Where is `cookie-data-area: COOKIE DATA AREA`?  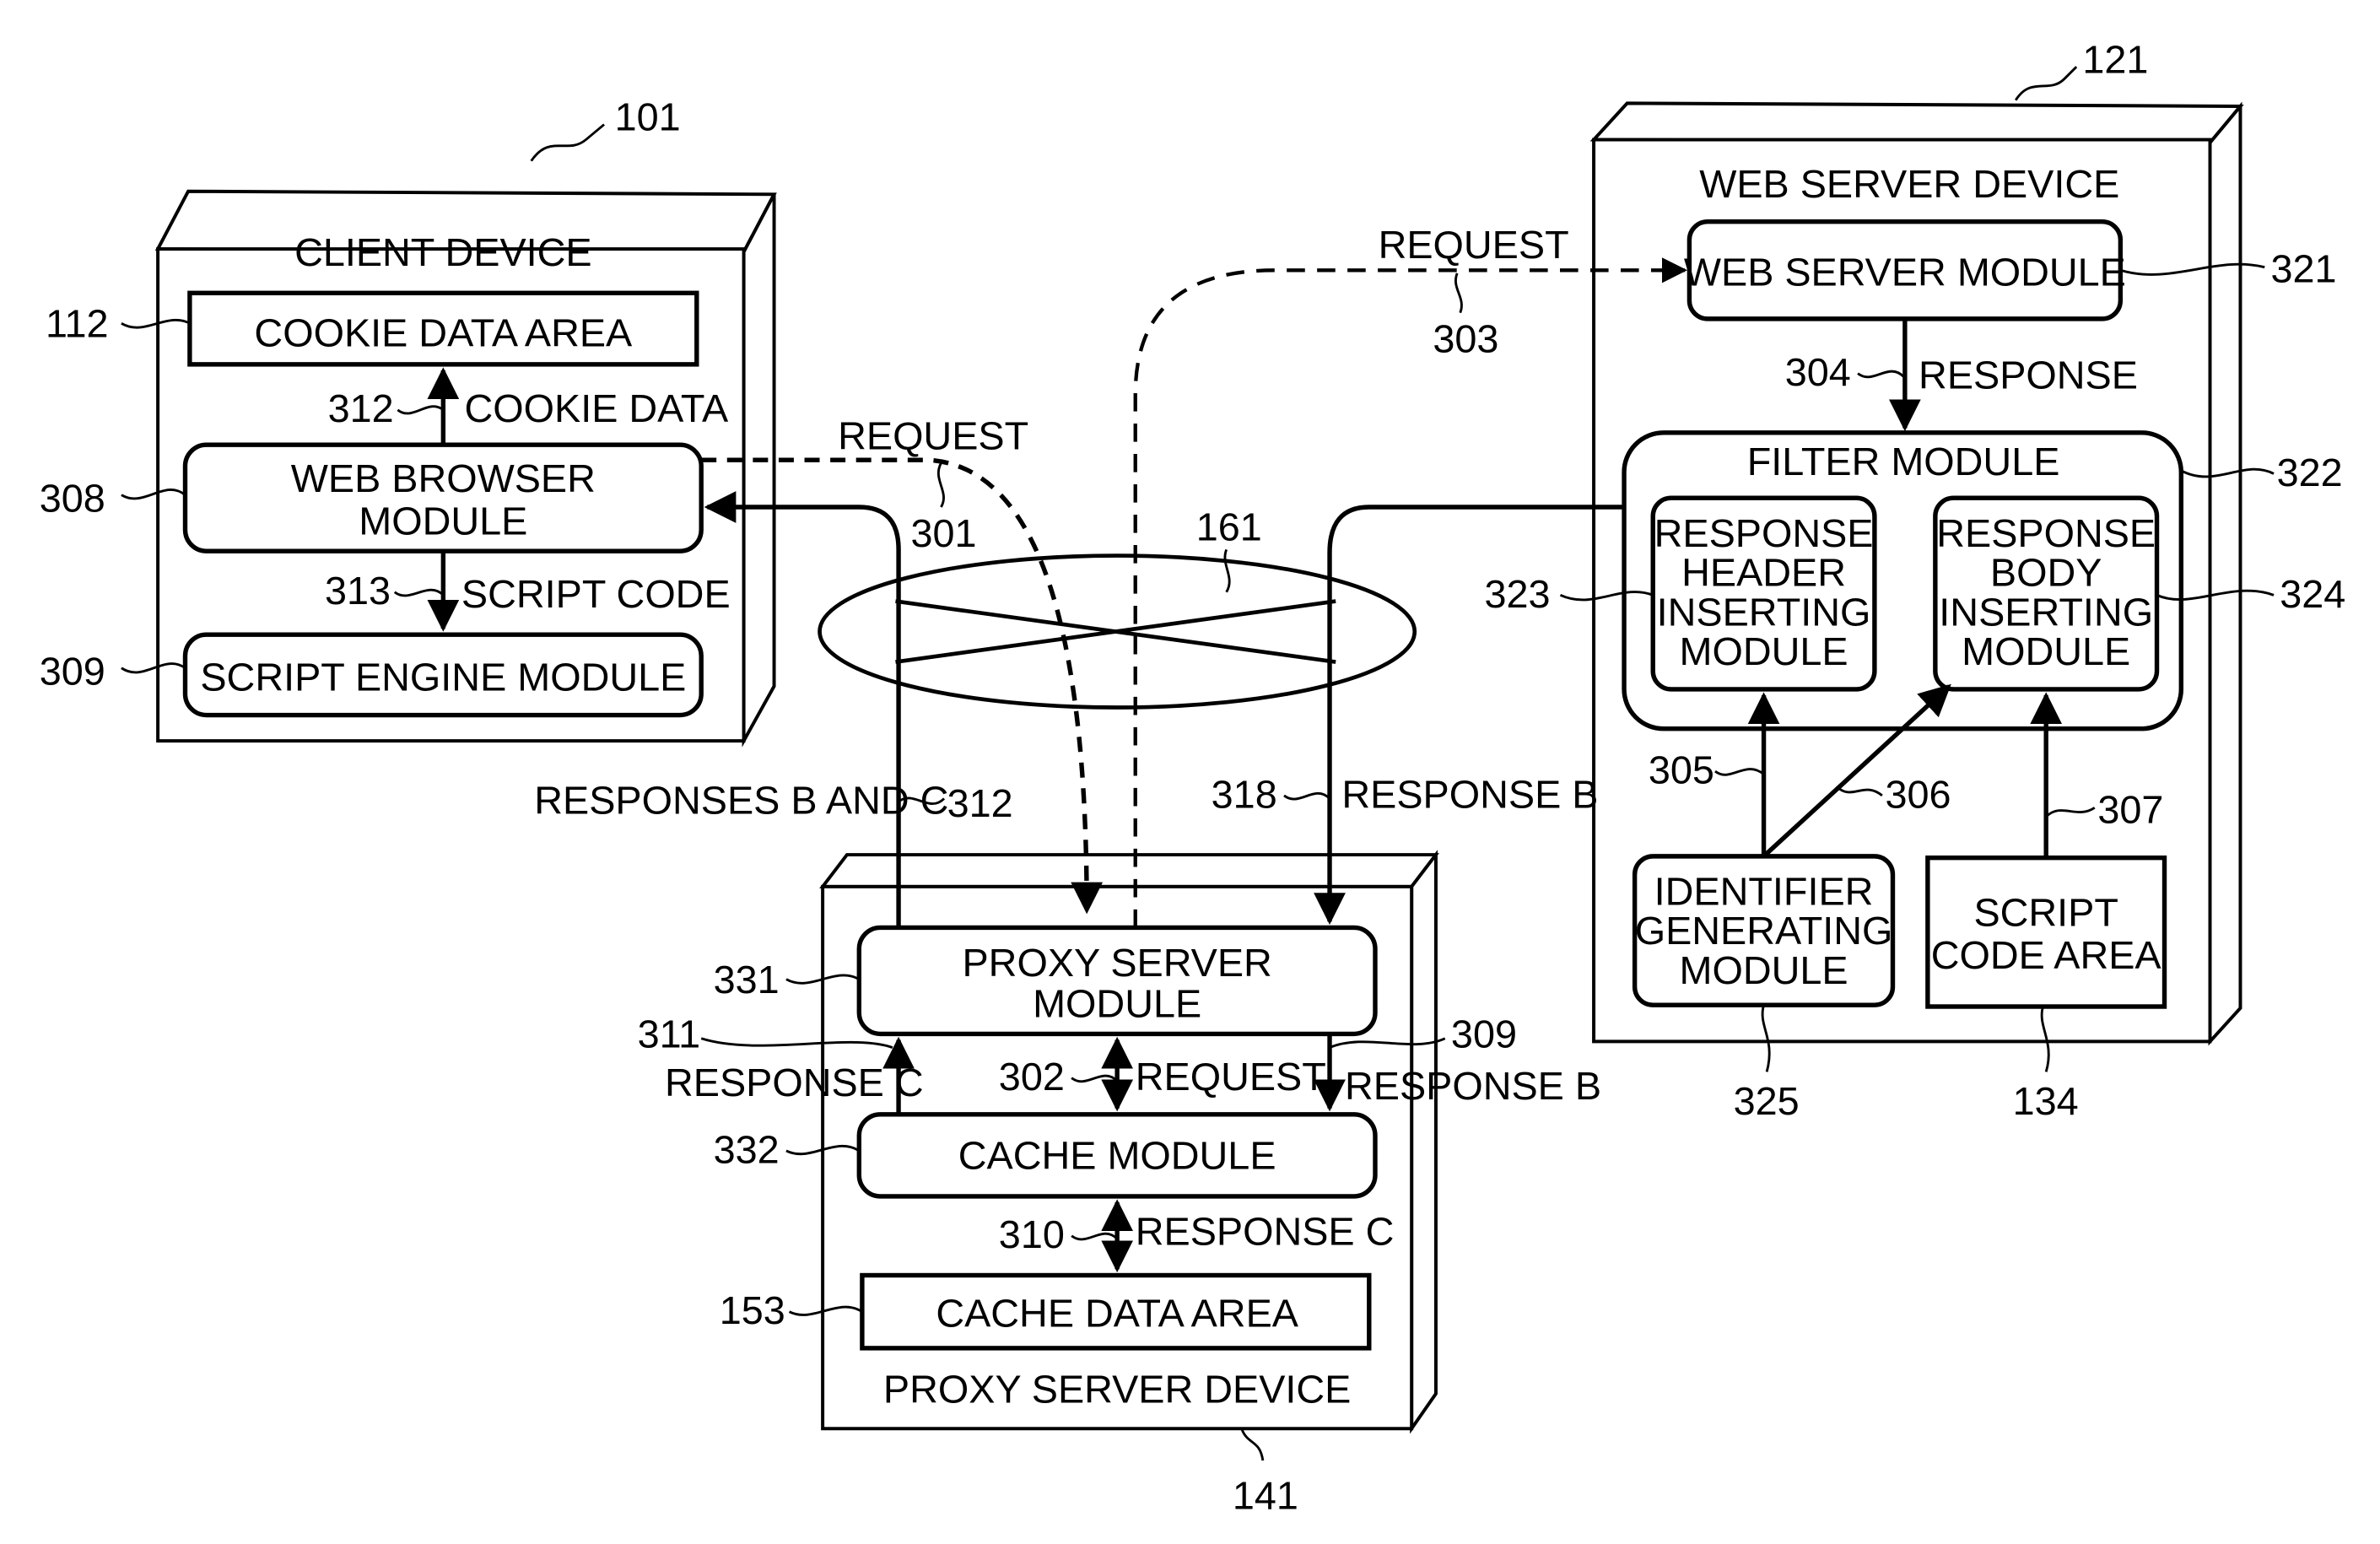 cookie-data-area: COOKIE DATA AREA is located at coordinates (443, 328).